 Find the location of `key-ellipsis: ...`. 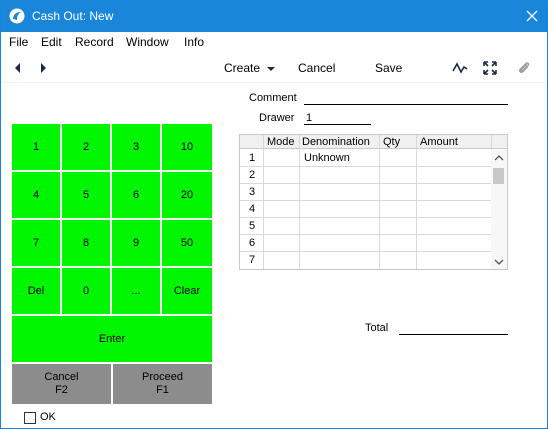

key-ellipsis: ... is located at coordinates (136, 291).